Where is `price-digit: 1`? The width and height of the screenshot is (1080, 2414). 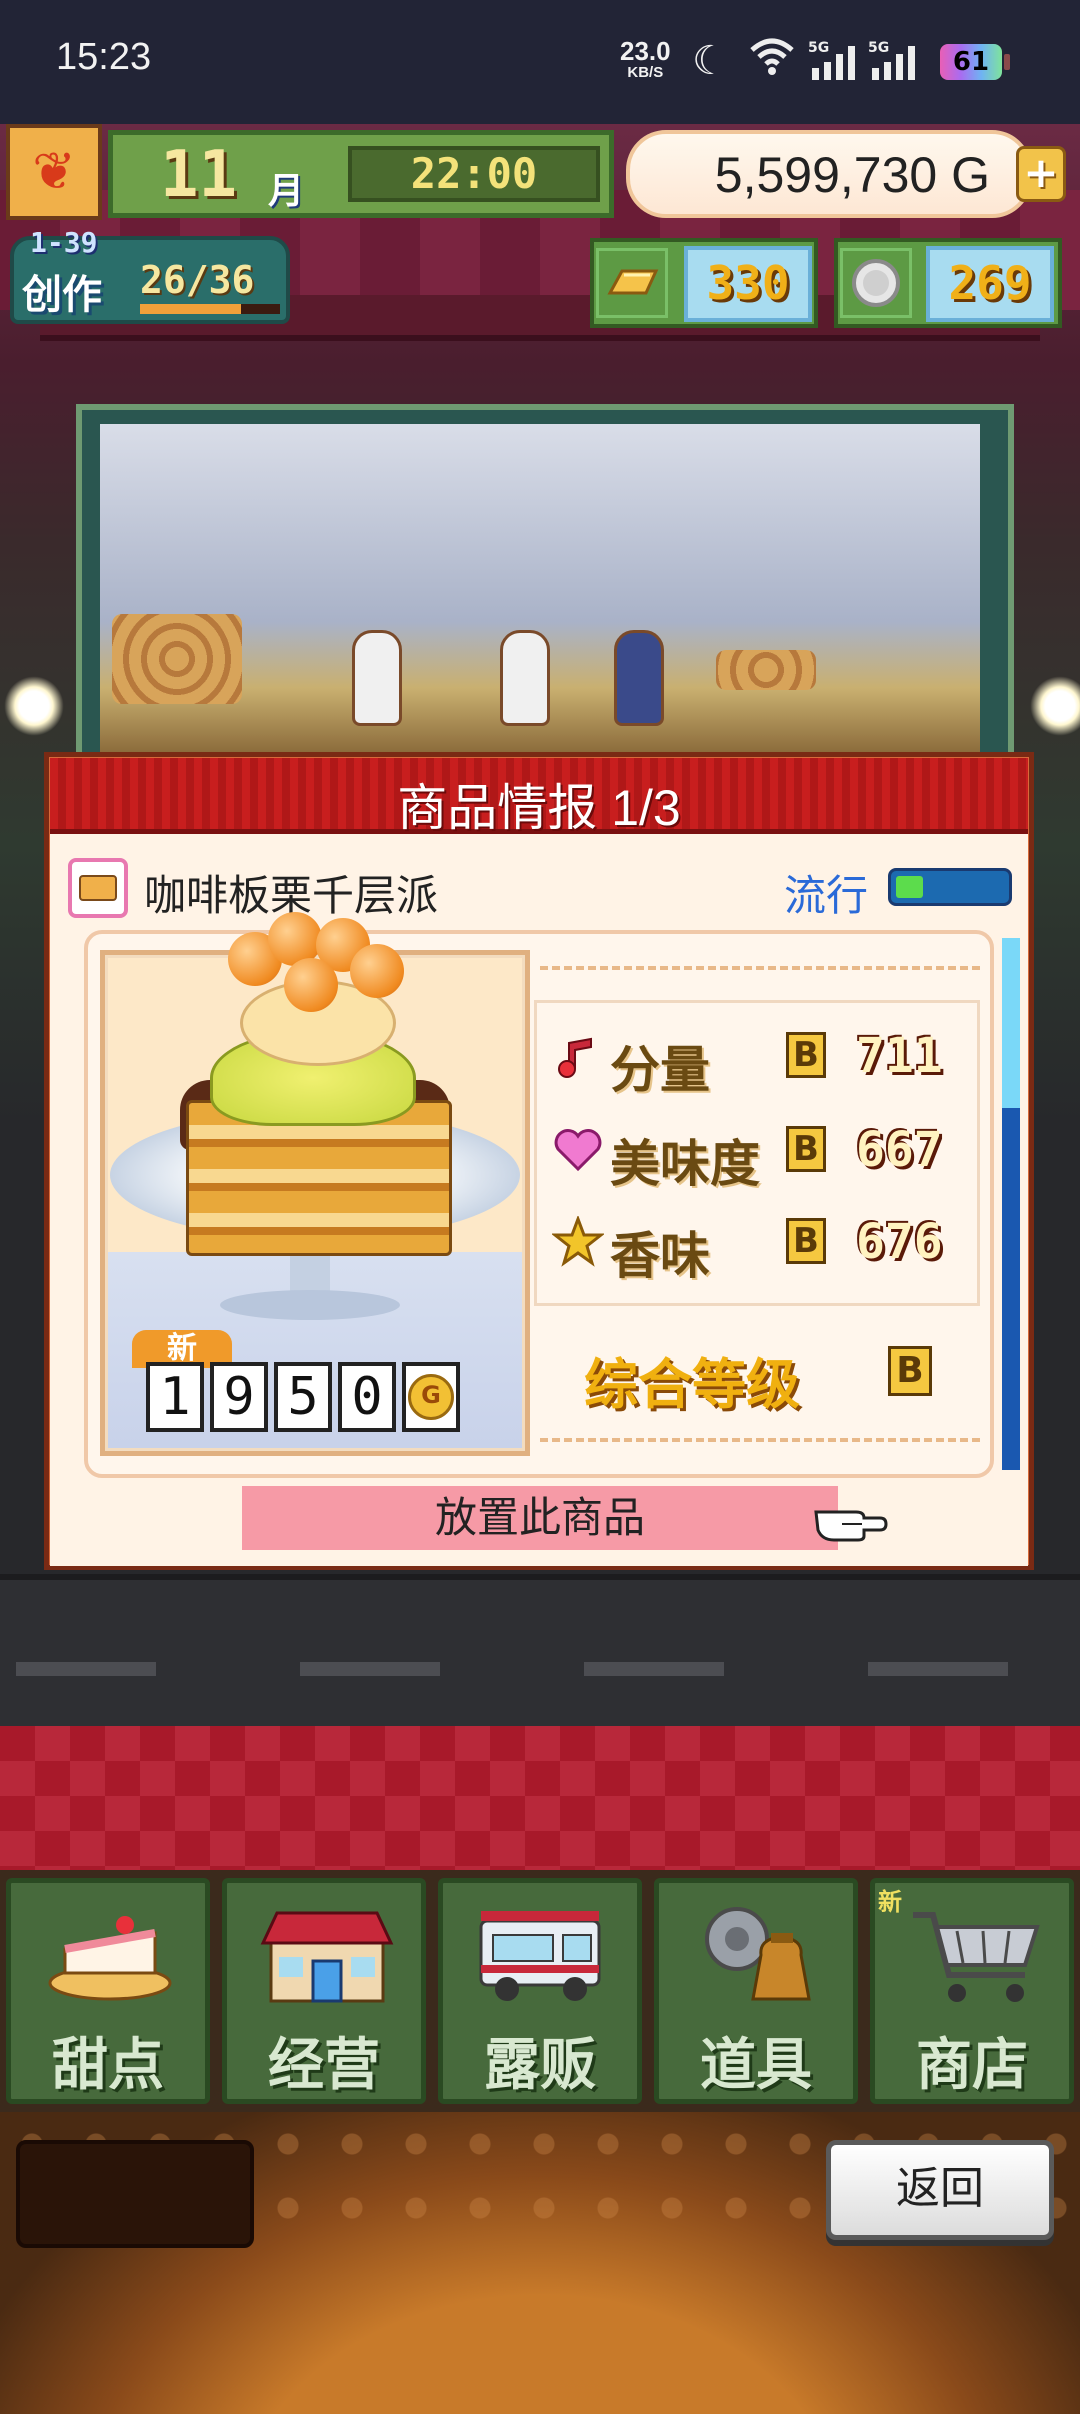
price-digit: 1 is located at coordinates (175, 1397).